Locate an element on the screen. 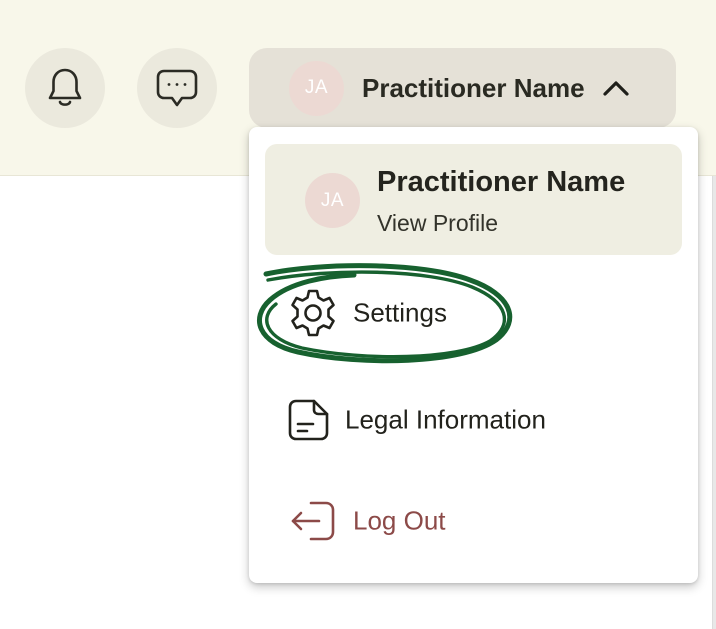 The width and height of the screenshot is (716, 629). menu-item-settings: Settings is located at coordinates (473, 313).